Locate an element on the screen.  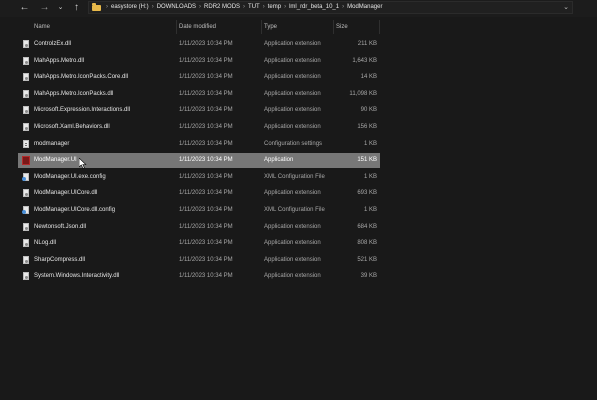
up-button: ↑ is located at coordinates (76, 7).